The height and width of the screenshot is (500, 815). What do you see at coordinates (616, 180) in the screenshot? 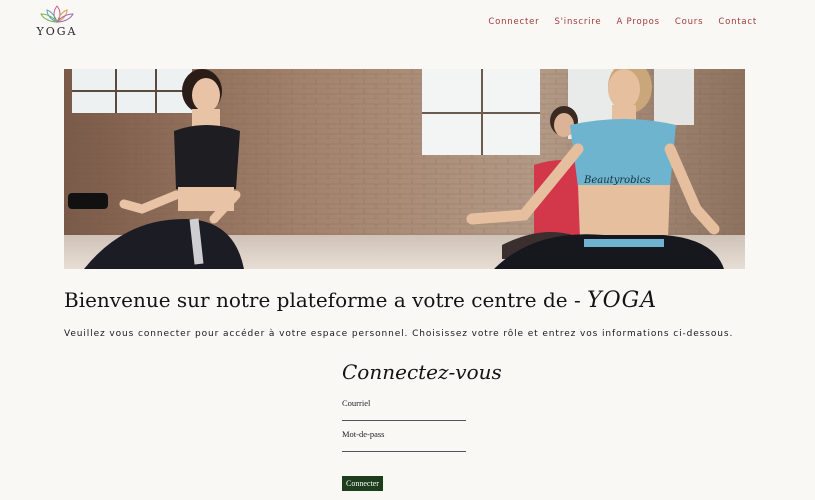
I see `shirt-text: Beautyrobics` at bounding box center [616, 180].